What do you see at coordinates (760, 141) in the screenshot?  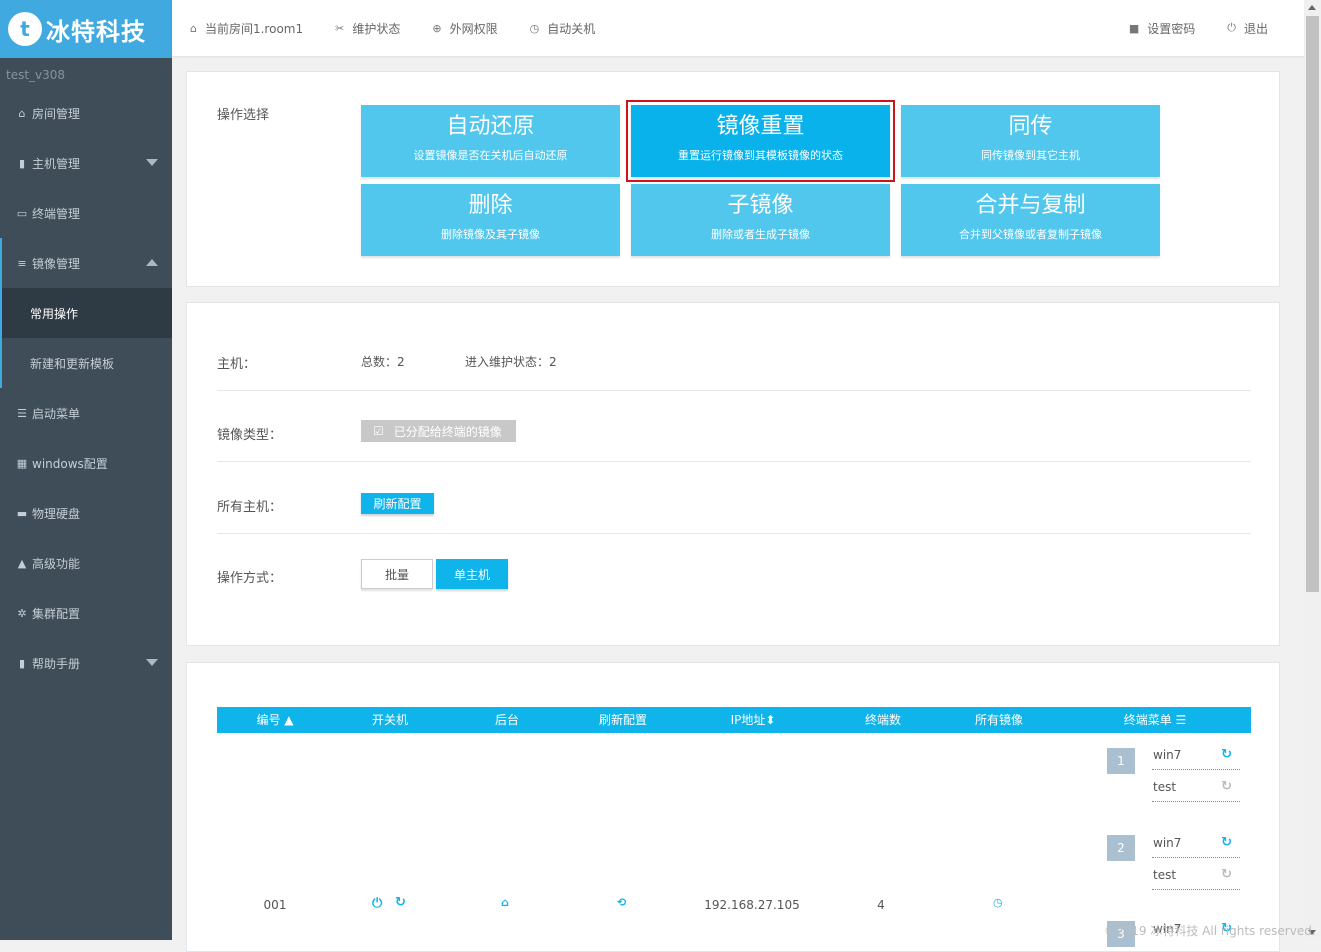 I see `op-image-reset-button: 镜像重置 重置运行镜像到其模板镜像的状态` at bounding box center [760, 141].